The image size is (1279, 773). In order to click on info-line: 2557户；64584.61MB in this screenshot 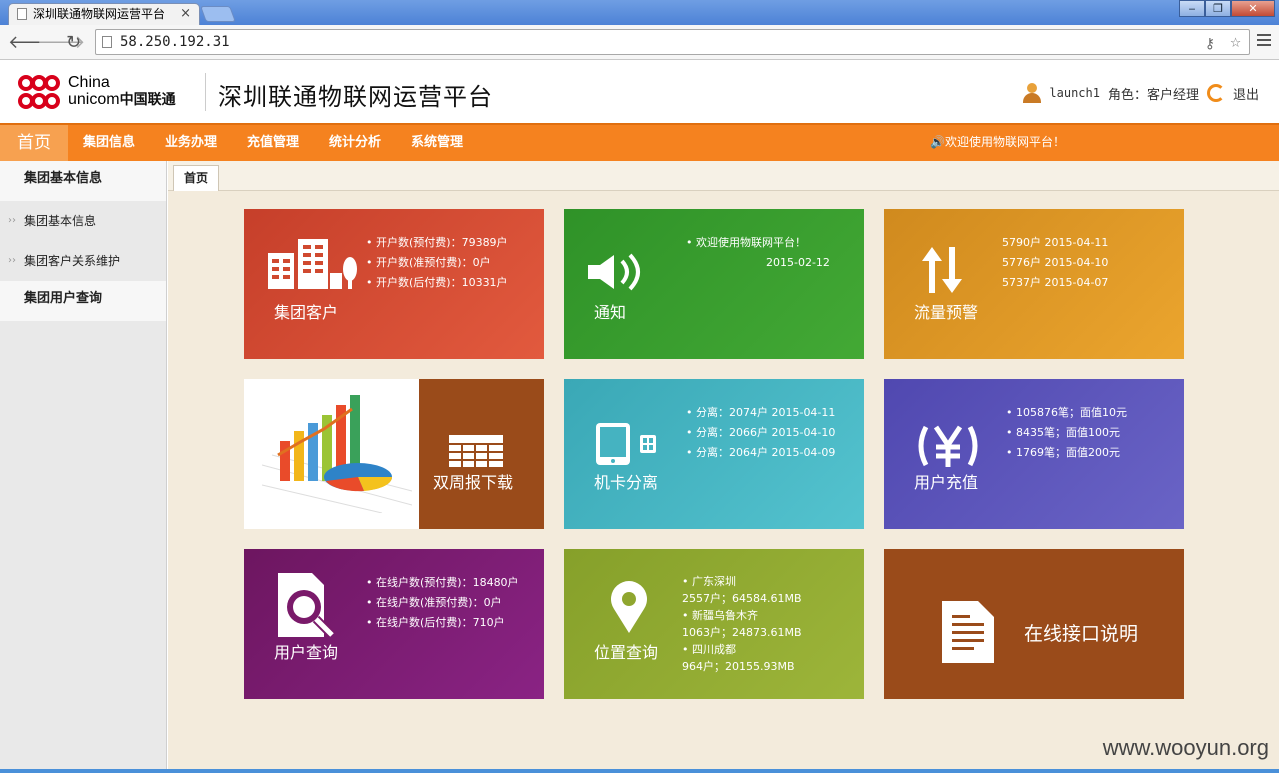, I will do `click(742, 598)`.